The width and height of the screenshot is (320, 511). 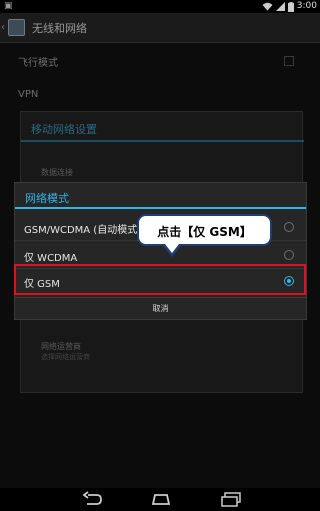 I want to click on network-operator-label: 网络运营商, so click(x=61, y=346).